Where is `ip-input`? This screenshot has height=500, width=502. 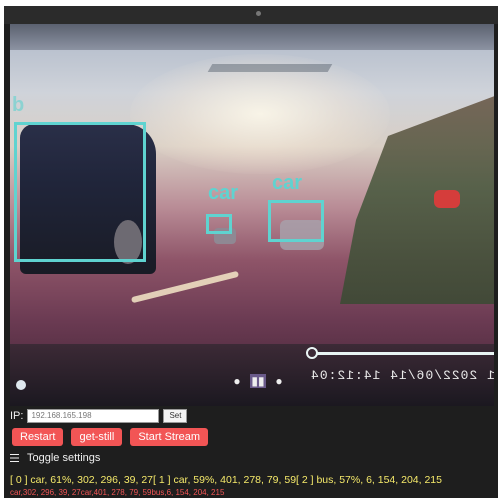 ip-input is located at coordinates (93, 416).